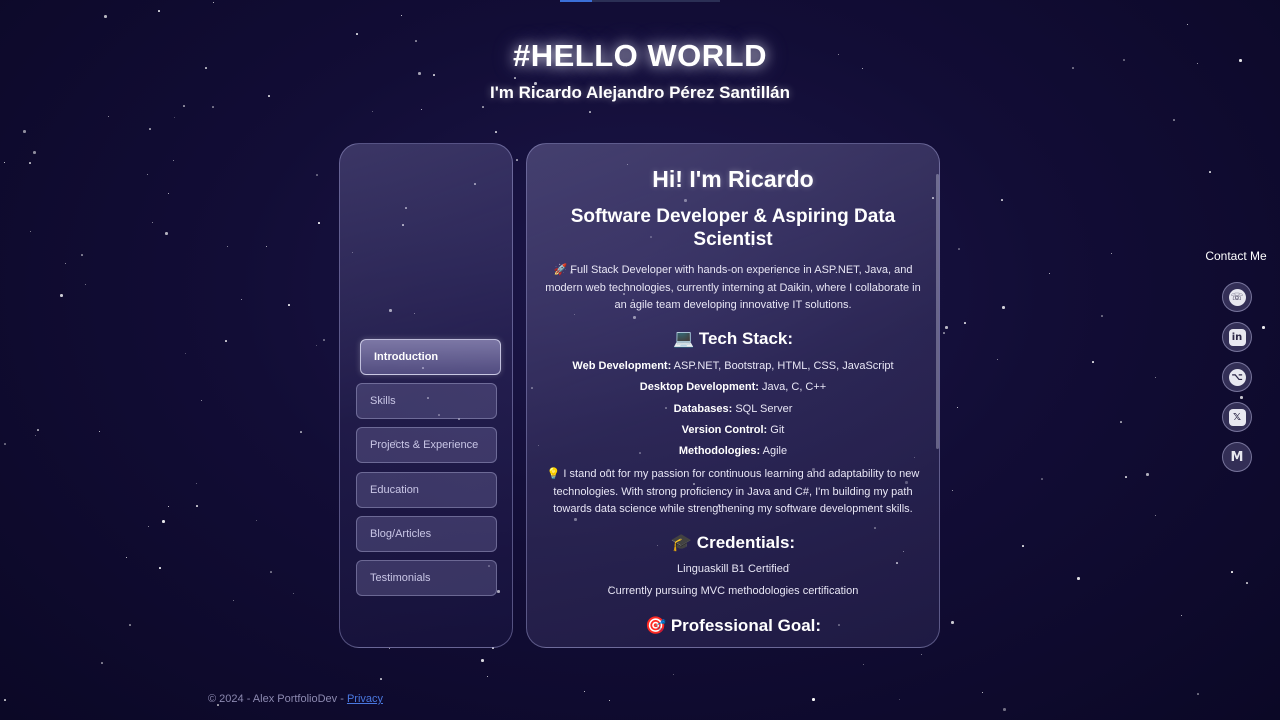 Image resolution: width=1280 pixels, height=720 pixels. Describe the element at coordinates (733, 451) in the screenshot. I see `tech-item: Methodologies: Agile` at that location.